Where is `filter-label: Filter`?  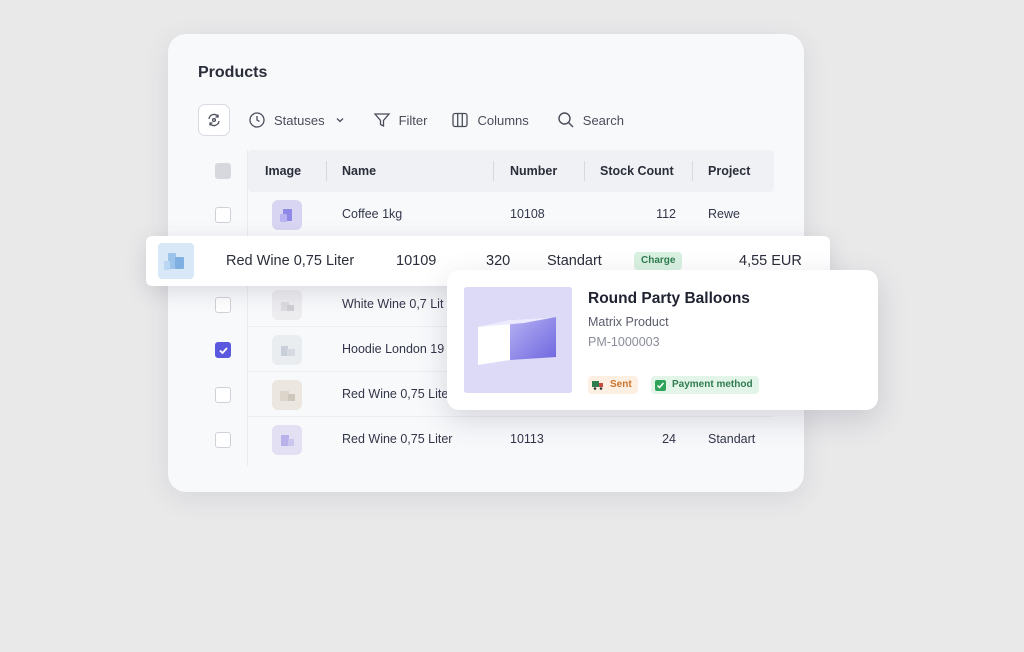 filter-label: Filter is located at coordinates (413, 120).